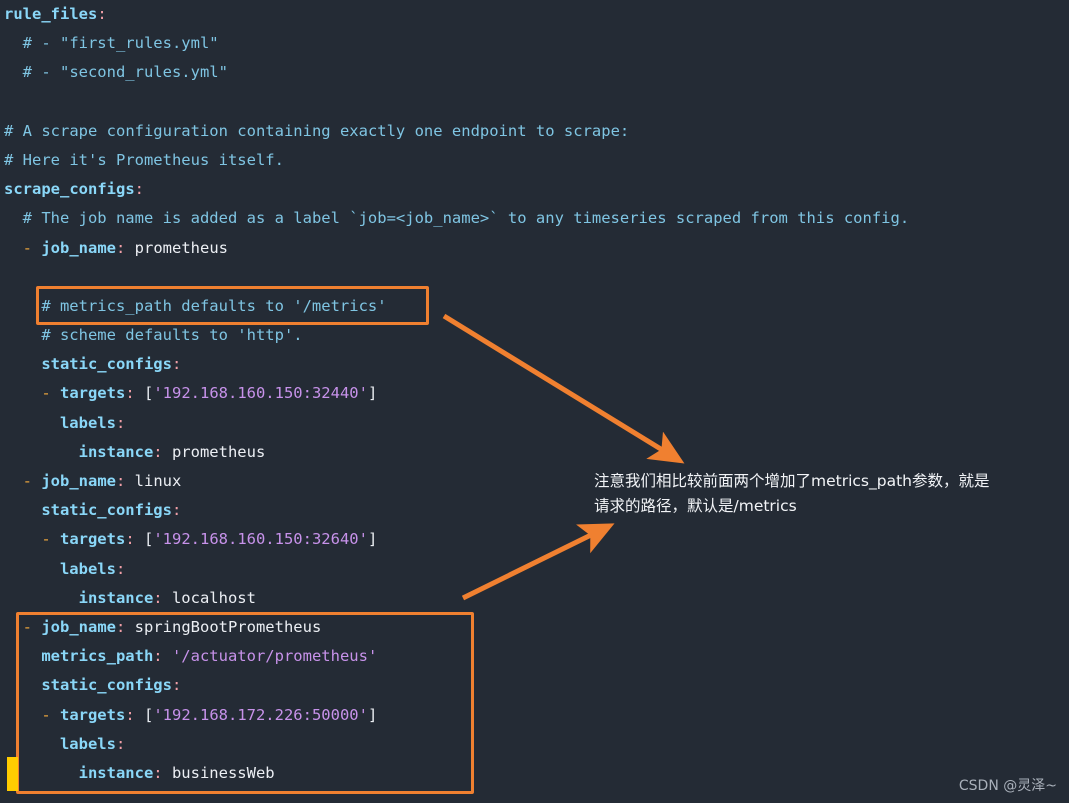  Describe the element at coordinates (534, 452) in the screenshot. I see `code-line: instance: prometheus` at that location.